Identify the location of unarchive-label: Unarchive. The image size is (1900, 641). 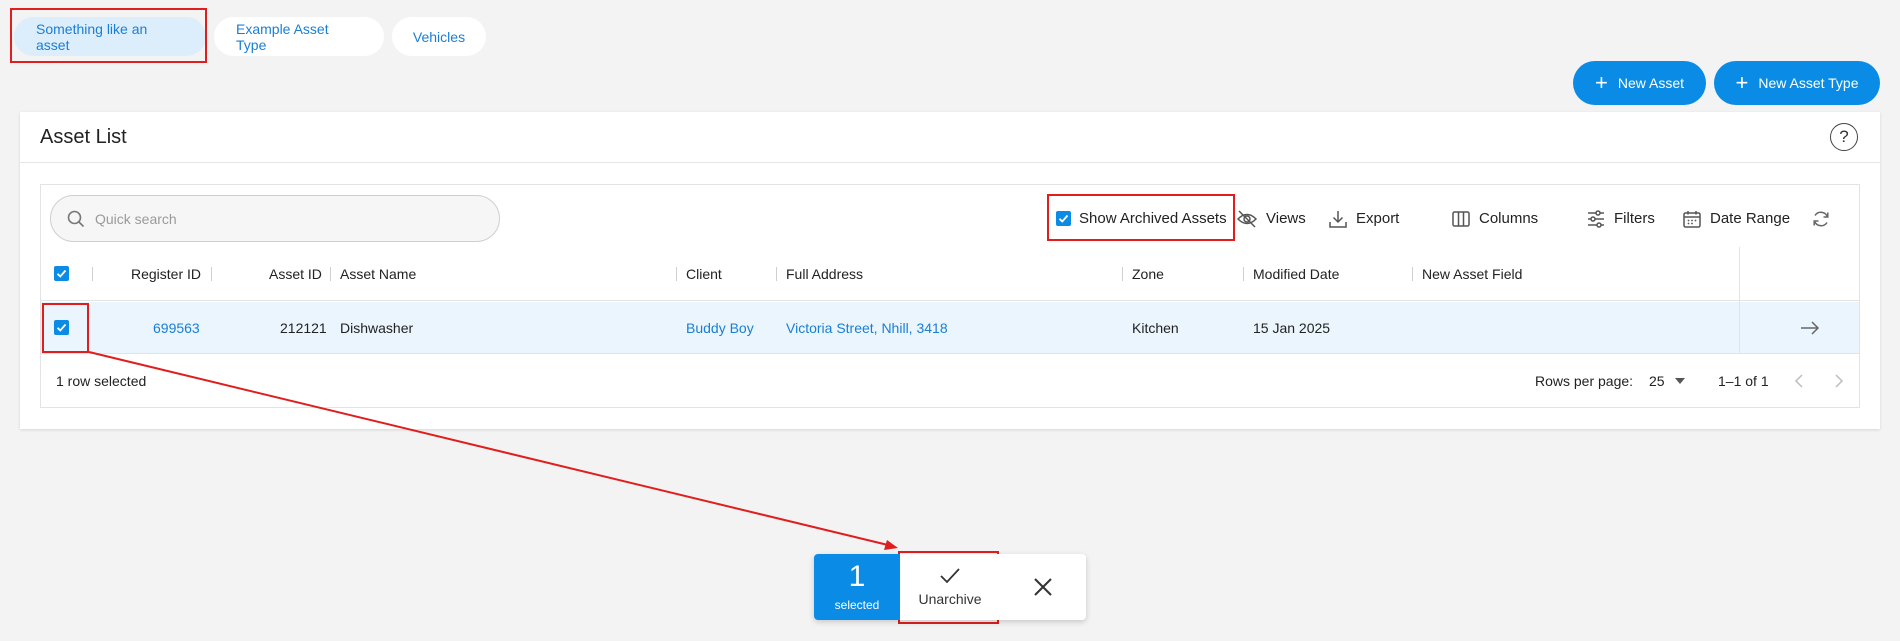
(950, 599).